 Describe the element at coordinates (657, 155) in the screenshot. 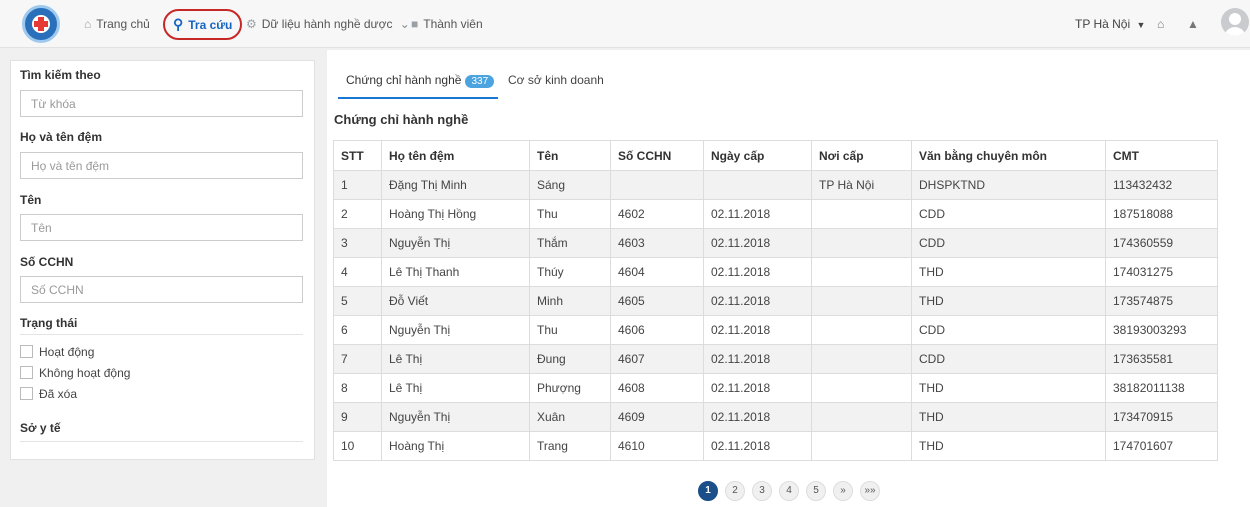

I see `column-header: Số CCHN` at that location.